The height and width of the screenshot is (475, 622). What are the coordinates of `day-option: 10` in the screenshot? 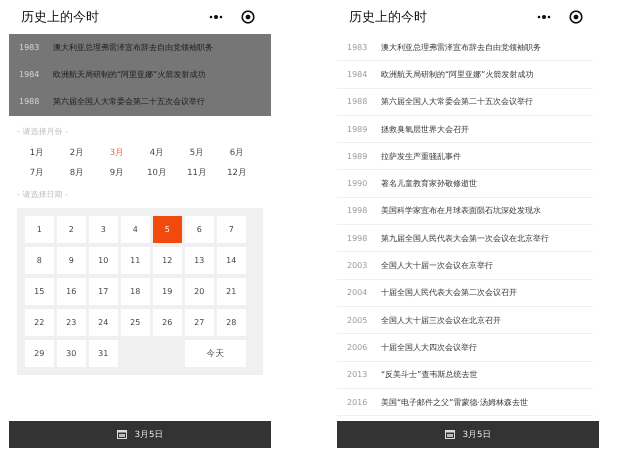 It's located at (103, 260).